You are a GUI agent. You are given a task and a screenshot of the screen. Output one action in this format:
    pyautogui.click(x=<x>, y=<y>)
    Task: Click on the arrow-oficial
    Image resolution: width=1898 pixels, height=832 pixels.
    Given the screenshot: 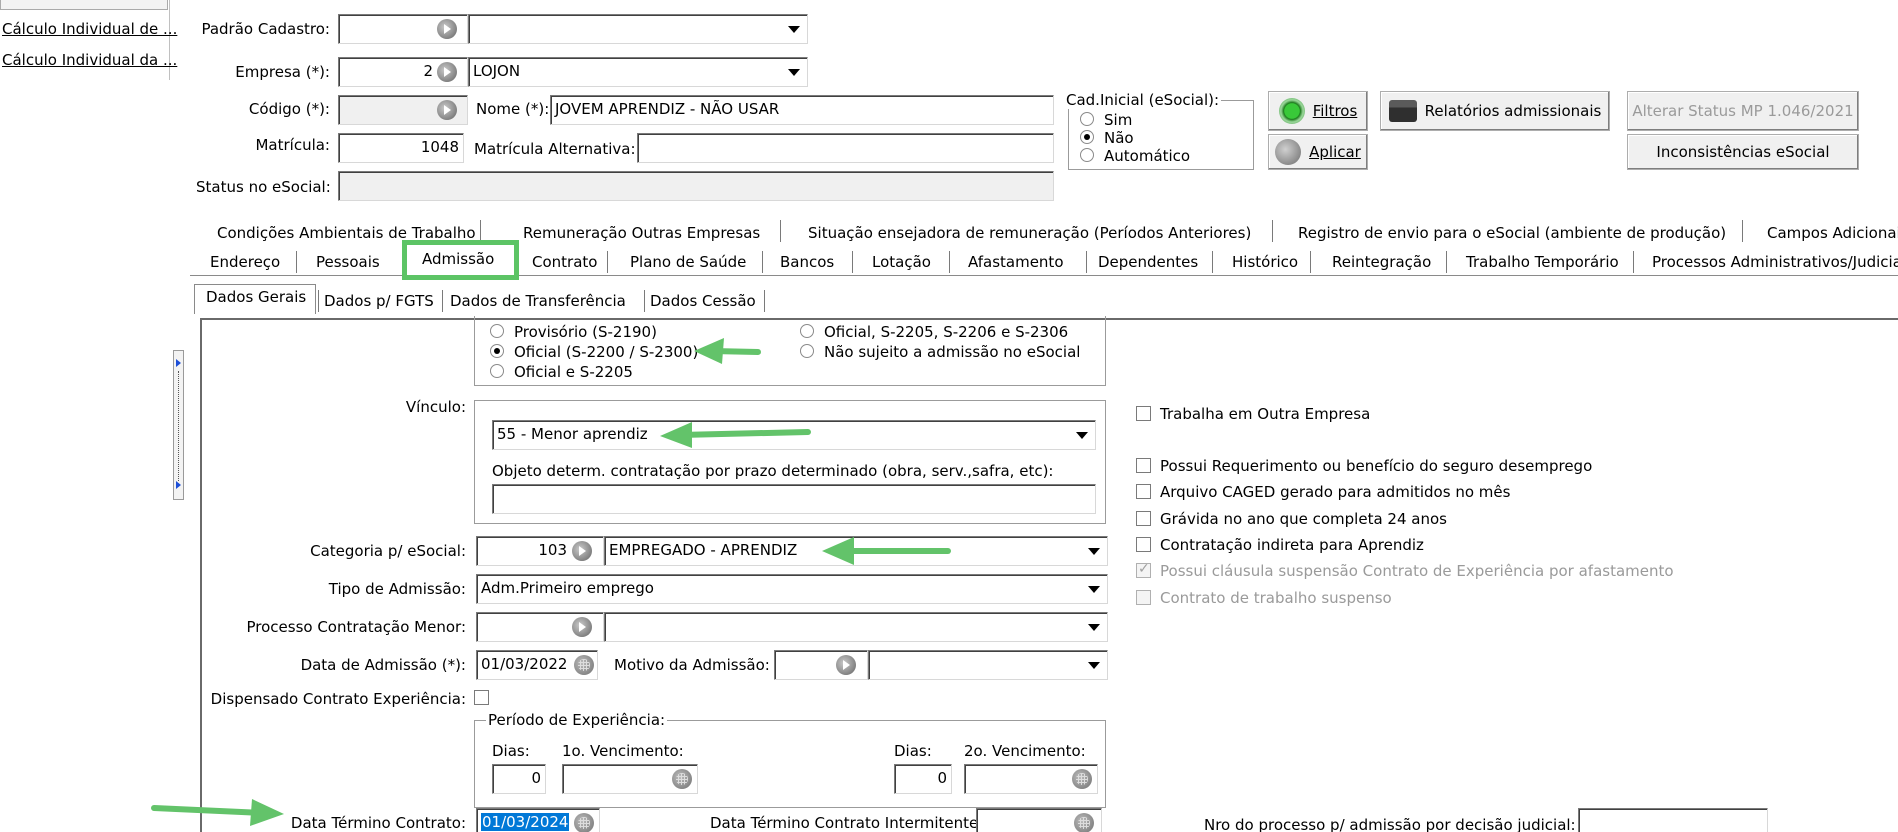 What is the action you would take?
    pyautogui.click(x=727, y=351)
    